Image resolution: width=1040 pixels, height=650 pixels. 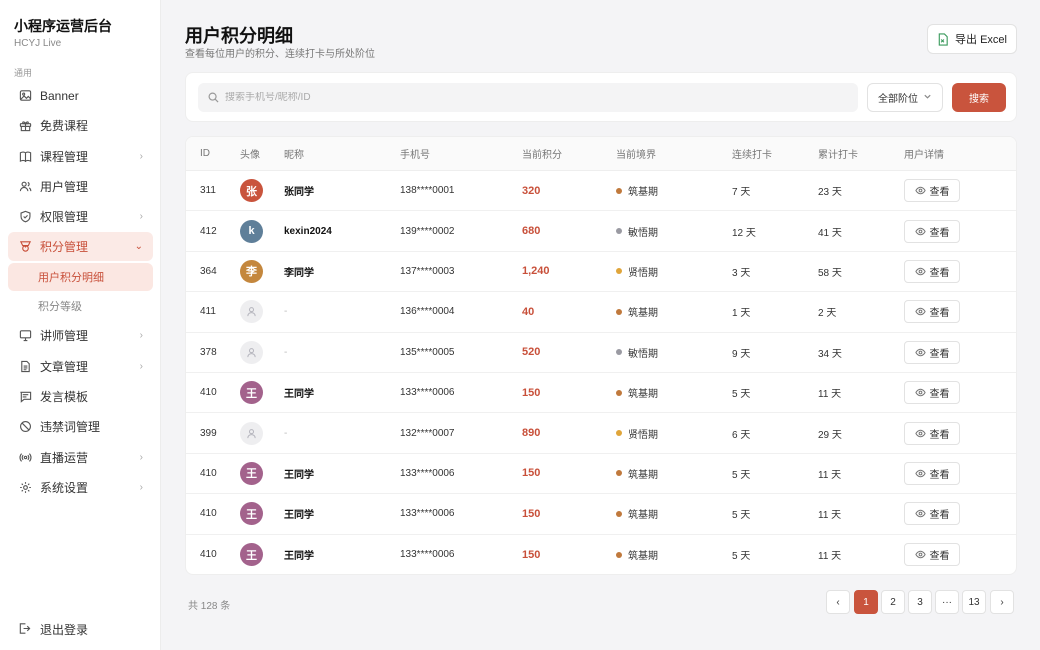 I want to click on user-icon, so click(x=251, y=311).